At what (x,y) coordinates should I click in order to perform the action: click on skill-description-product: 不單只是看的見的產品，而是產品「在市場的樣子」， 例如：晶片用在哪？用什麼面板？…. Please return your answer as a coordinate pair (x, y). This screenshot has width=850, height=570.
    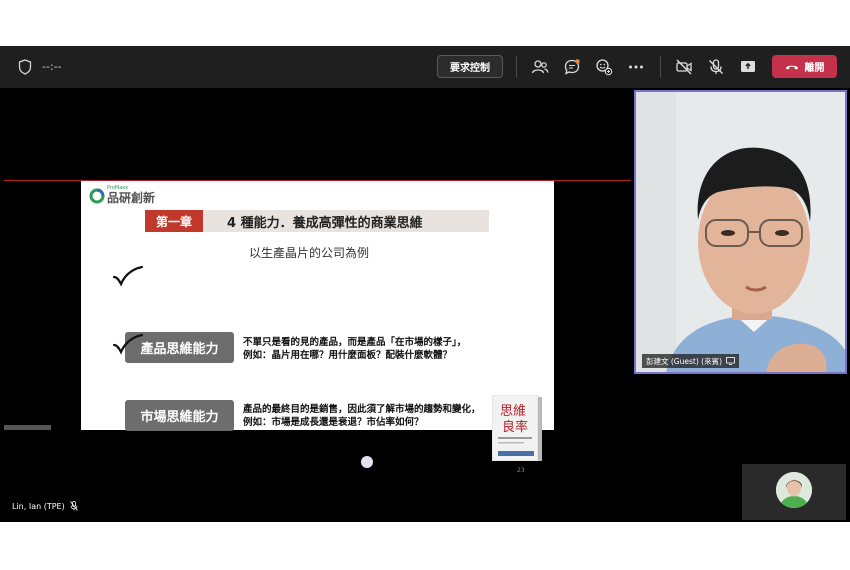
    Looking at the image, I should click on (355, 349).